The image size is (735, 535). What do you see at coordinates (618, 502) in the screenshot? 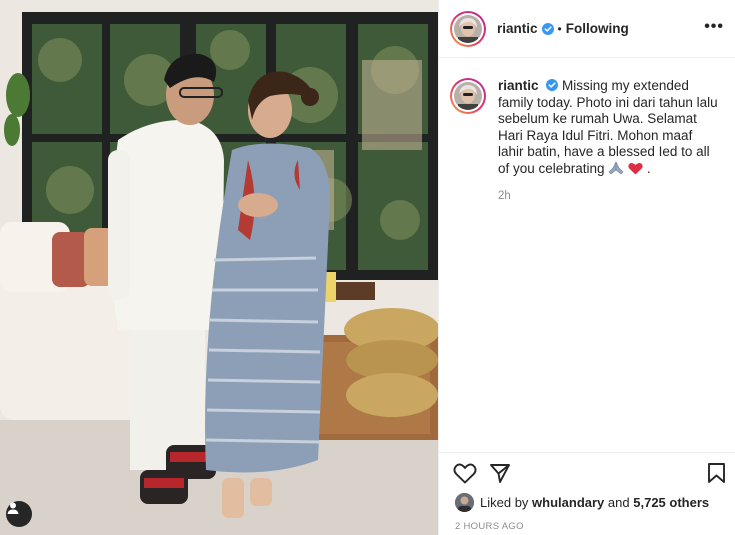
I see `likes-joiner: and` at bounding box center [618, 502].